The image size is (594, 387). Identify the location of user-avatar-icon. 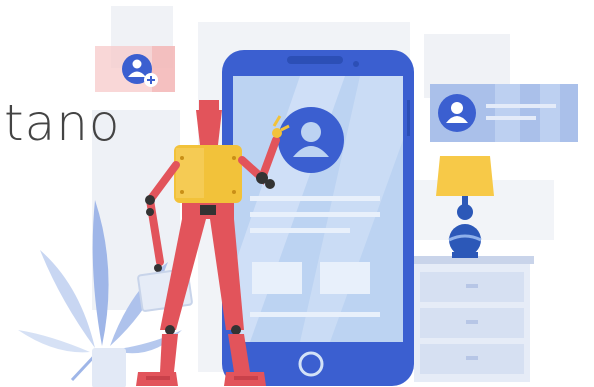
(311, 140).